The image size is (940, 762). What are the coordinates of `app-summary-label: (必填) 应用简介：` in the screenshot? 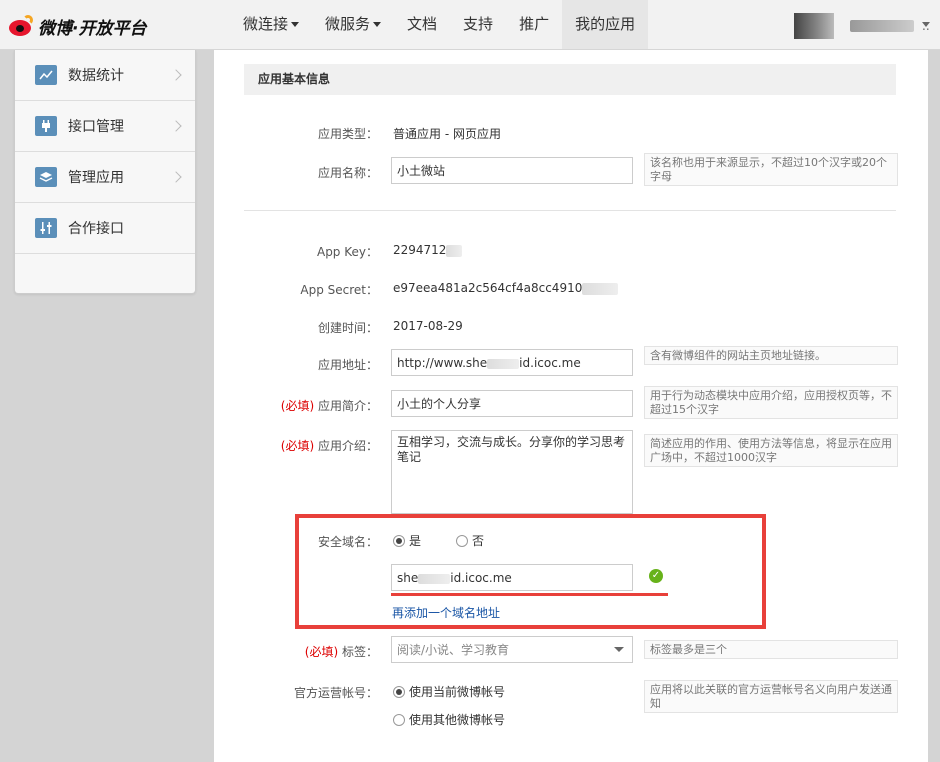 It's located at (329, 406).